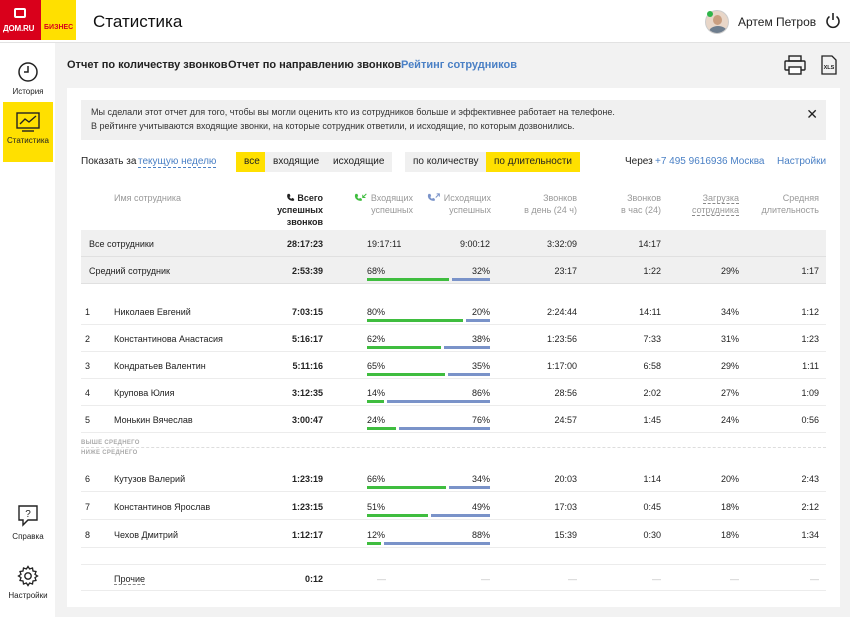  I want to click on below-average-label: НИЖЕ СРЕДНЕГО, so click(109, 453).